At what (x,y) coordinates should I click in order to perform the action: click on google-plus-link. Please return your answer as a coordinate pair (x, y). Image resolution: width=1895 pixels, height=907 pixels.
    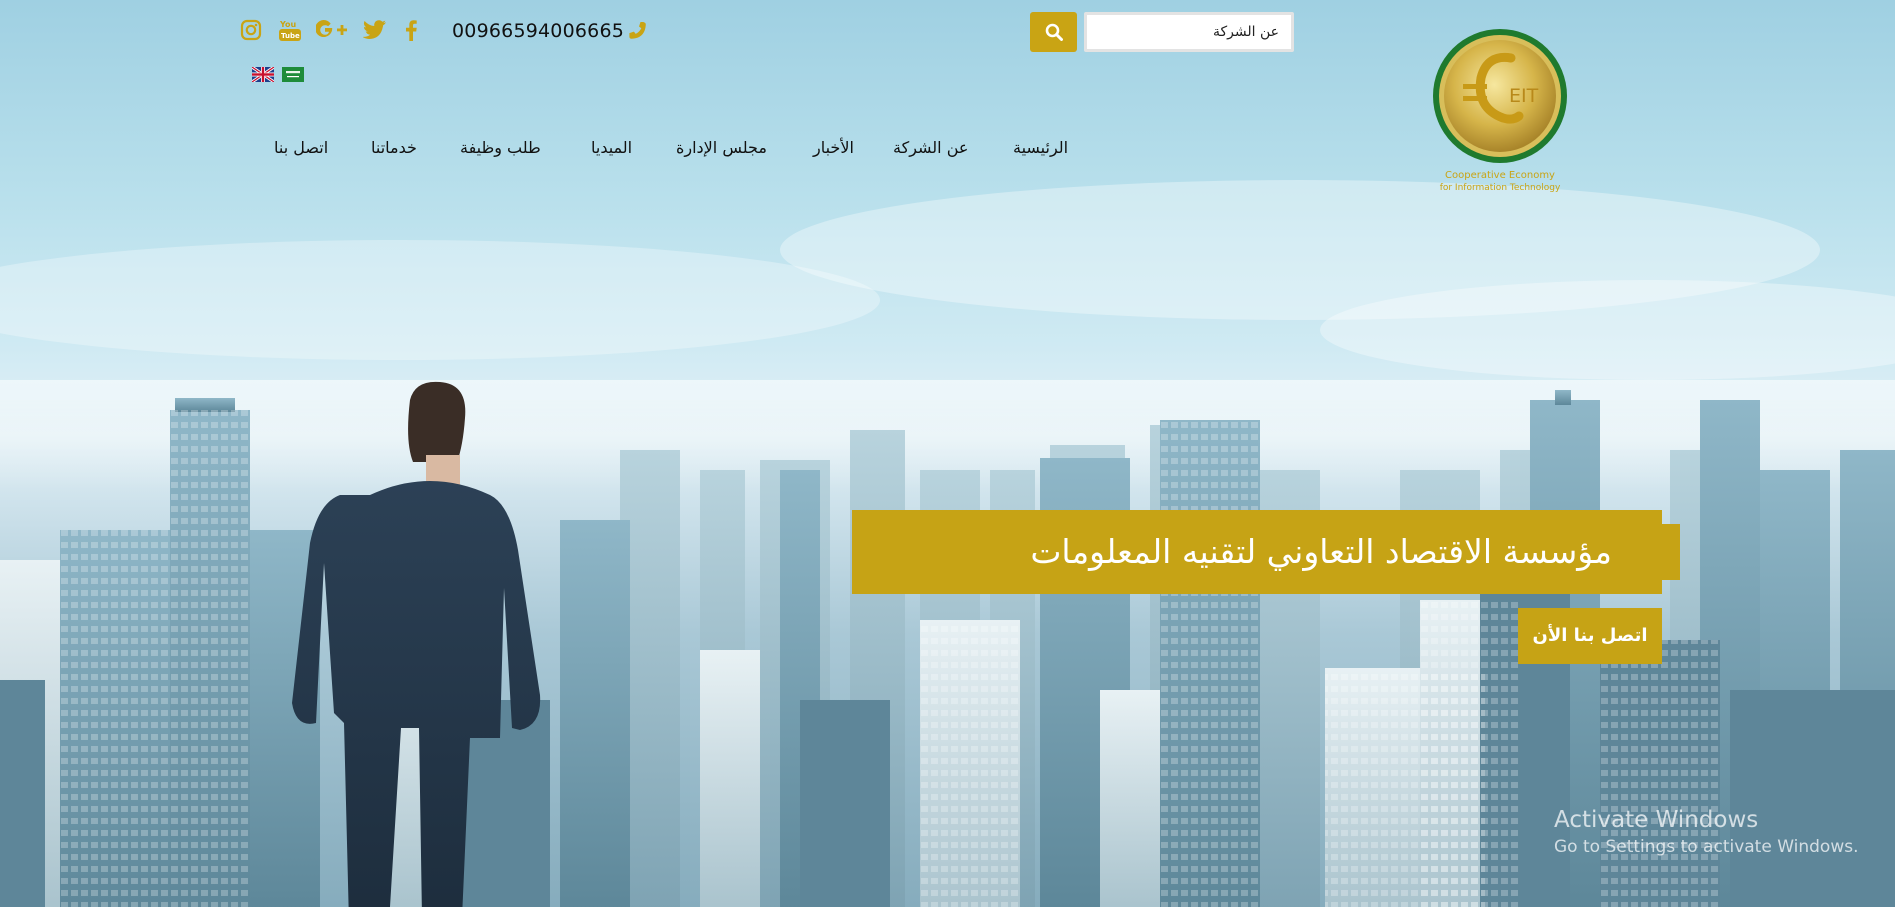
    Looking at the image, I should click on (332, 30).